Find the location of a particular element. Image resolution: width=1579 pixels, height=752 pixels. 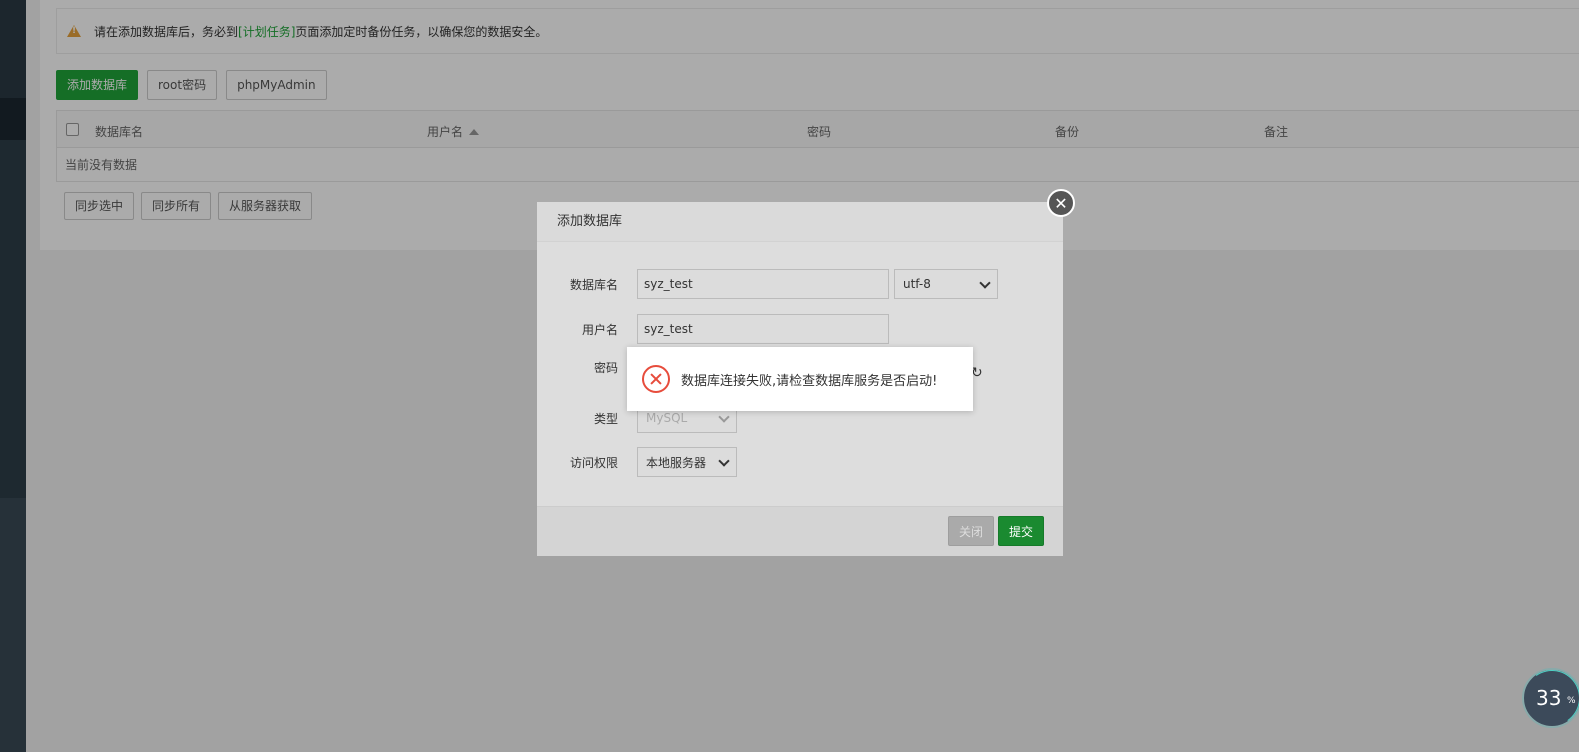

type-label: 类型 is located at coordinates (605, 418).